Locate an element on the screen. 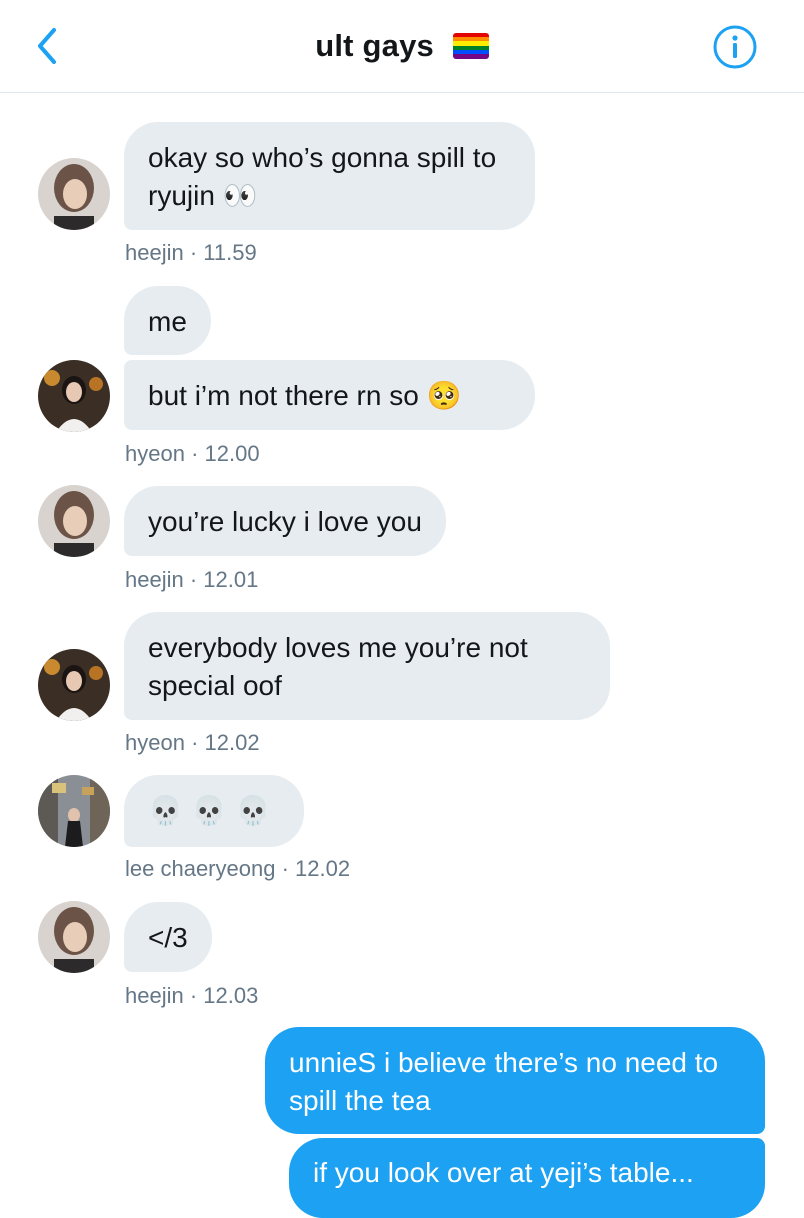  message-meta: heejin · 12.01 is located at coordinates (191, 580).